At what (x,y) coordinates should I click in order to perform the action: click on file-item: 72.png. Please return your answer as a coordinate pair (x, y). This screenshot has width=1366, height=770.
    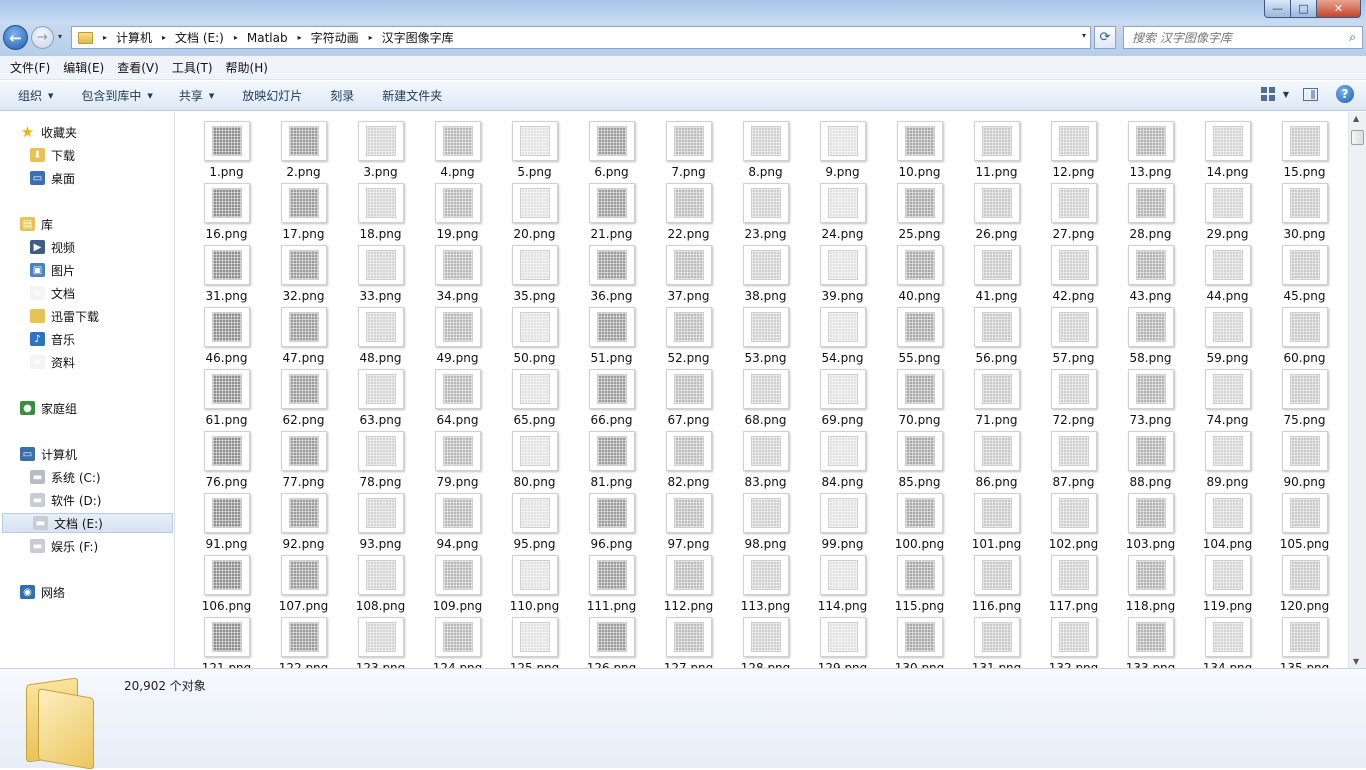
    Looking at the image, I should click on (1073, 399).